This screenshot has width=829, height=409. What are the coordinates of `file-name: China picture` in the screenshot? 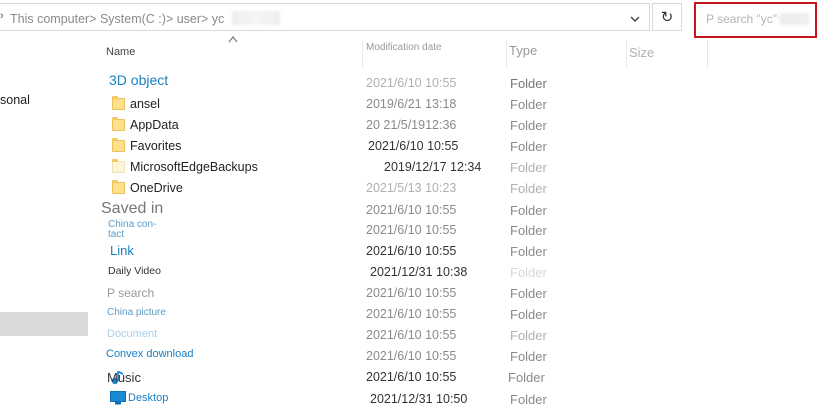 It's located at (136, 312).